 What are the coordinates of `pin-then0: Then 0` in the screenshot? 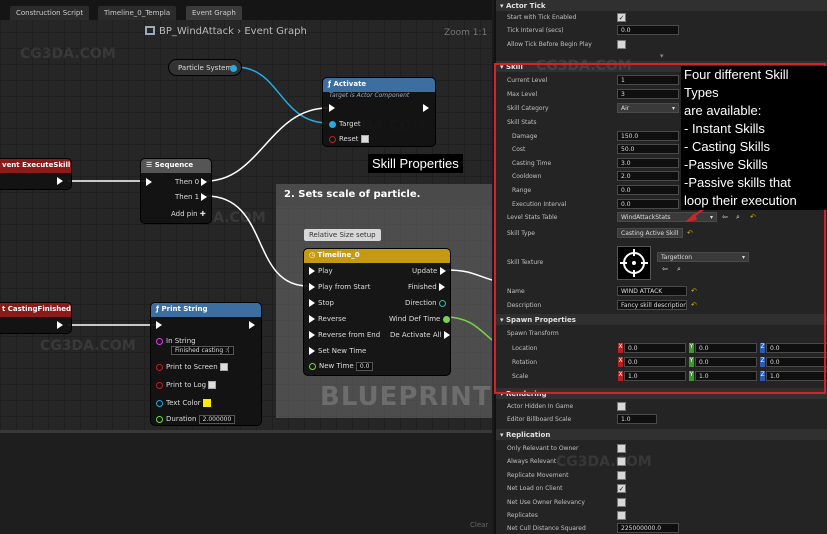 It's located at (192, 182).